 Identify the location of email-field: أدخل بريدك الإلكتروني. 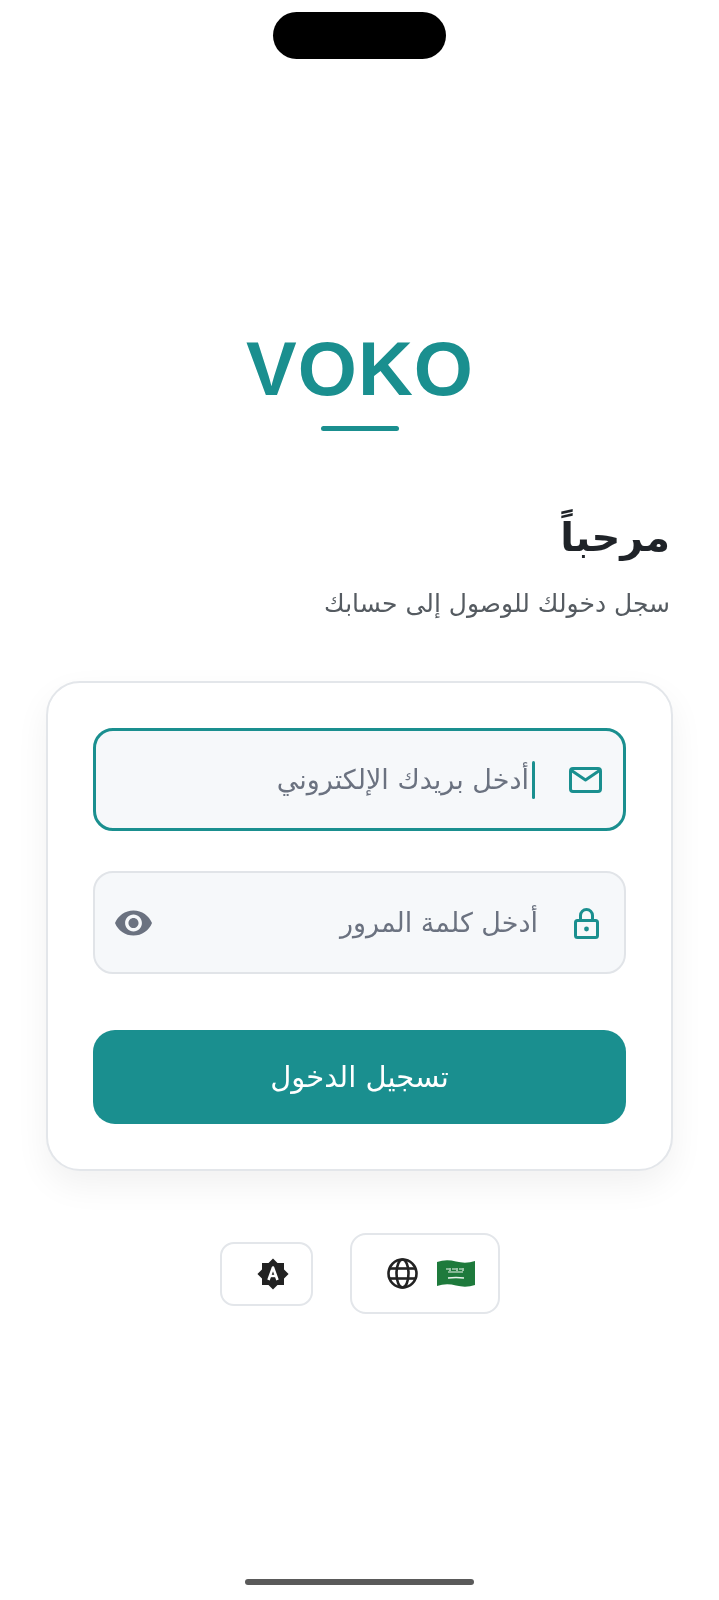
(359, 779).